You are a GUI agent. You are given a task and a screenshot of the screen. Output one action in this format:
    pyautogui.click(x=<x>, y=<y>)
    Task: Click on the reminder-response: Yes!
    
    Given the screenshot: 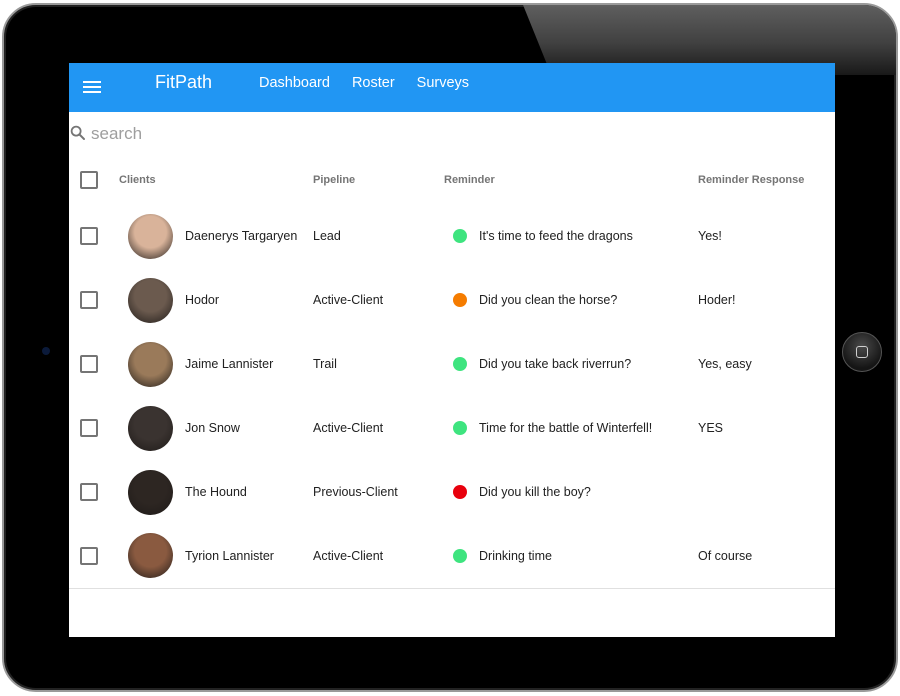 What is the action you would take?
    pyautogui.click(x=710, y=236)
    